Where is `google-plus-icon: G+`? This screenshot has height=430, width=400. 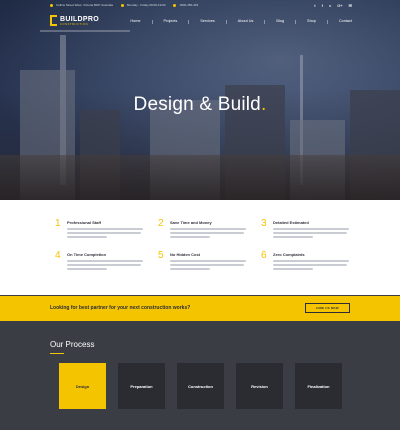 google-plus-icon: G+ is located at coordinates (339, 5).